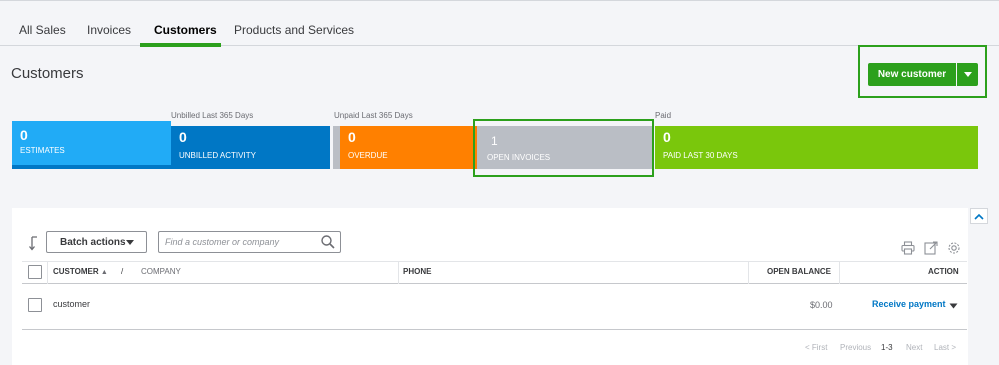 This screenshot has width=999, height=365. I want to click on money-bar-estimates: 0 ESTIMATES, so click(91, 145).